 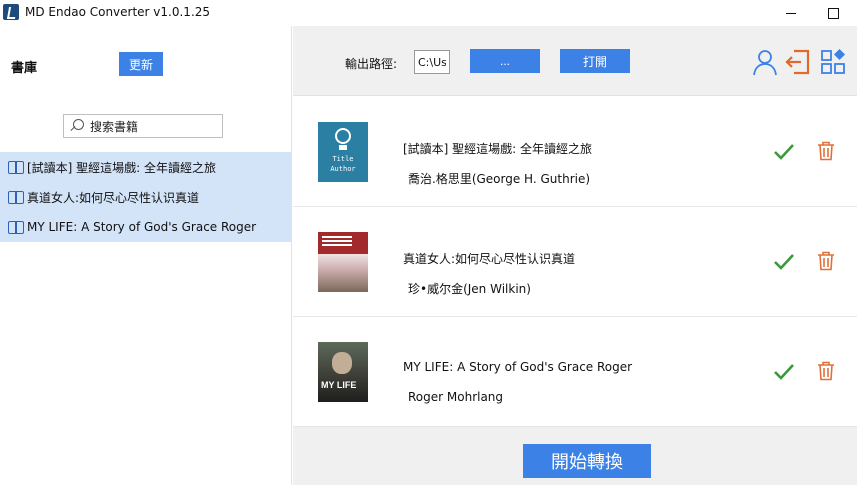 I want to click on library-item-label: MY LIFE: A Story of God's Grace Roger, so click(x=142, y=227).